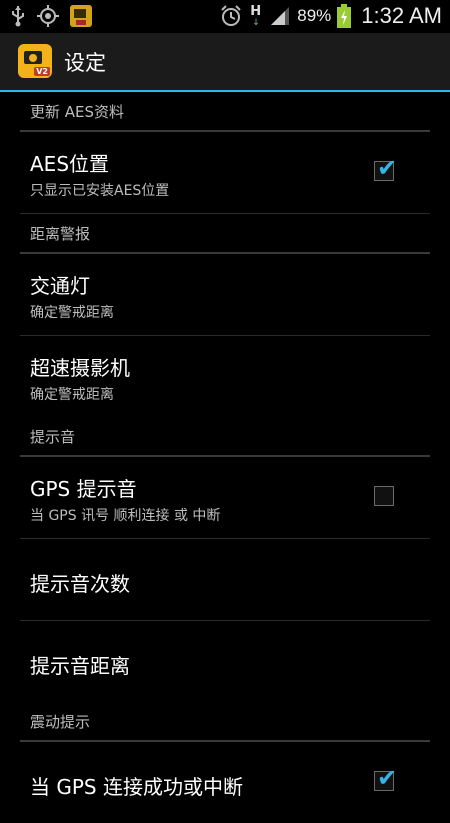  What do you see at coordinates (60, 722) in the screenshot?
I see `category-label: 震动提示` at bounding box center [60, 722].